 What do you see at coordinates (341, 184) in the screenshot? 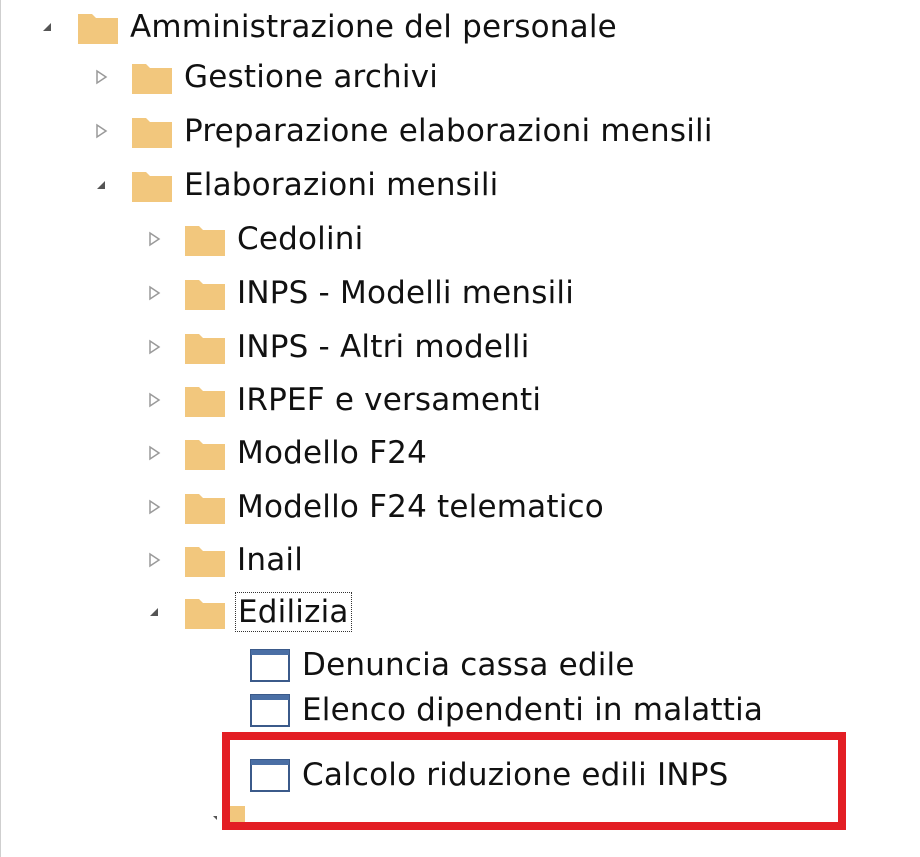
I see `tree-node-label: Elaborazioni mensili` at bounding box center [341, 184].